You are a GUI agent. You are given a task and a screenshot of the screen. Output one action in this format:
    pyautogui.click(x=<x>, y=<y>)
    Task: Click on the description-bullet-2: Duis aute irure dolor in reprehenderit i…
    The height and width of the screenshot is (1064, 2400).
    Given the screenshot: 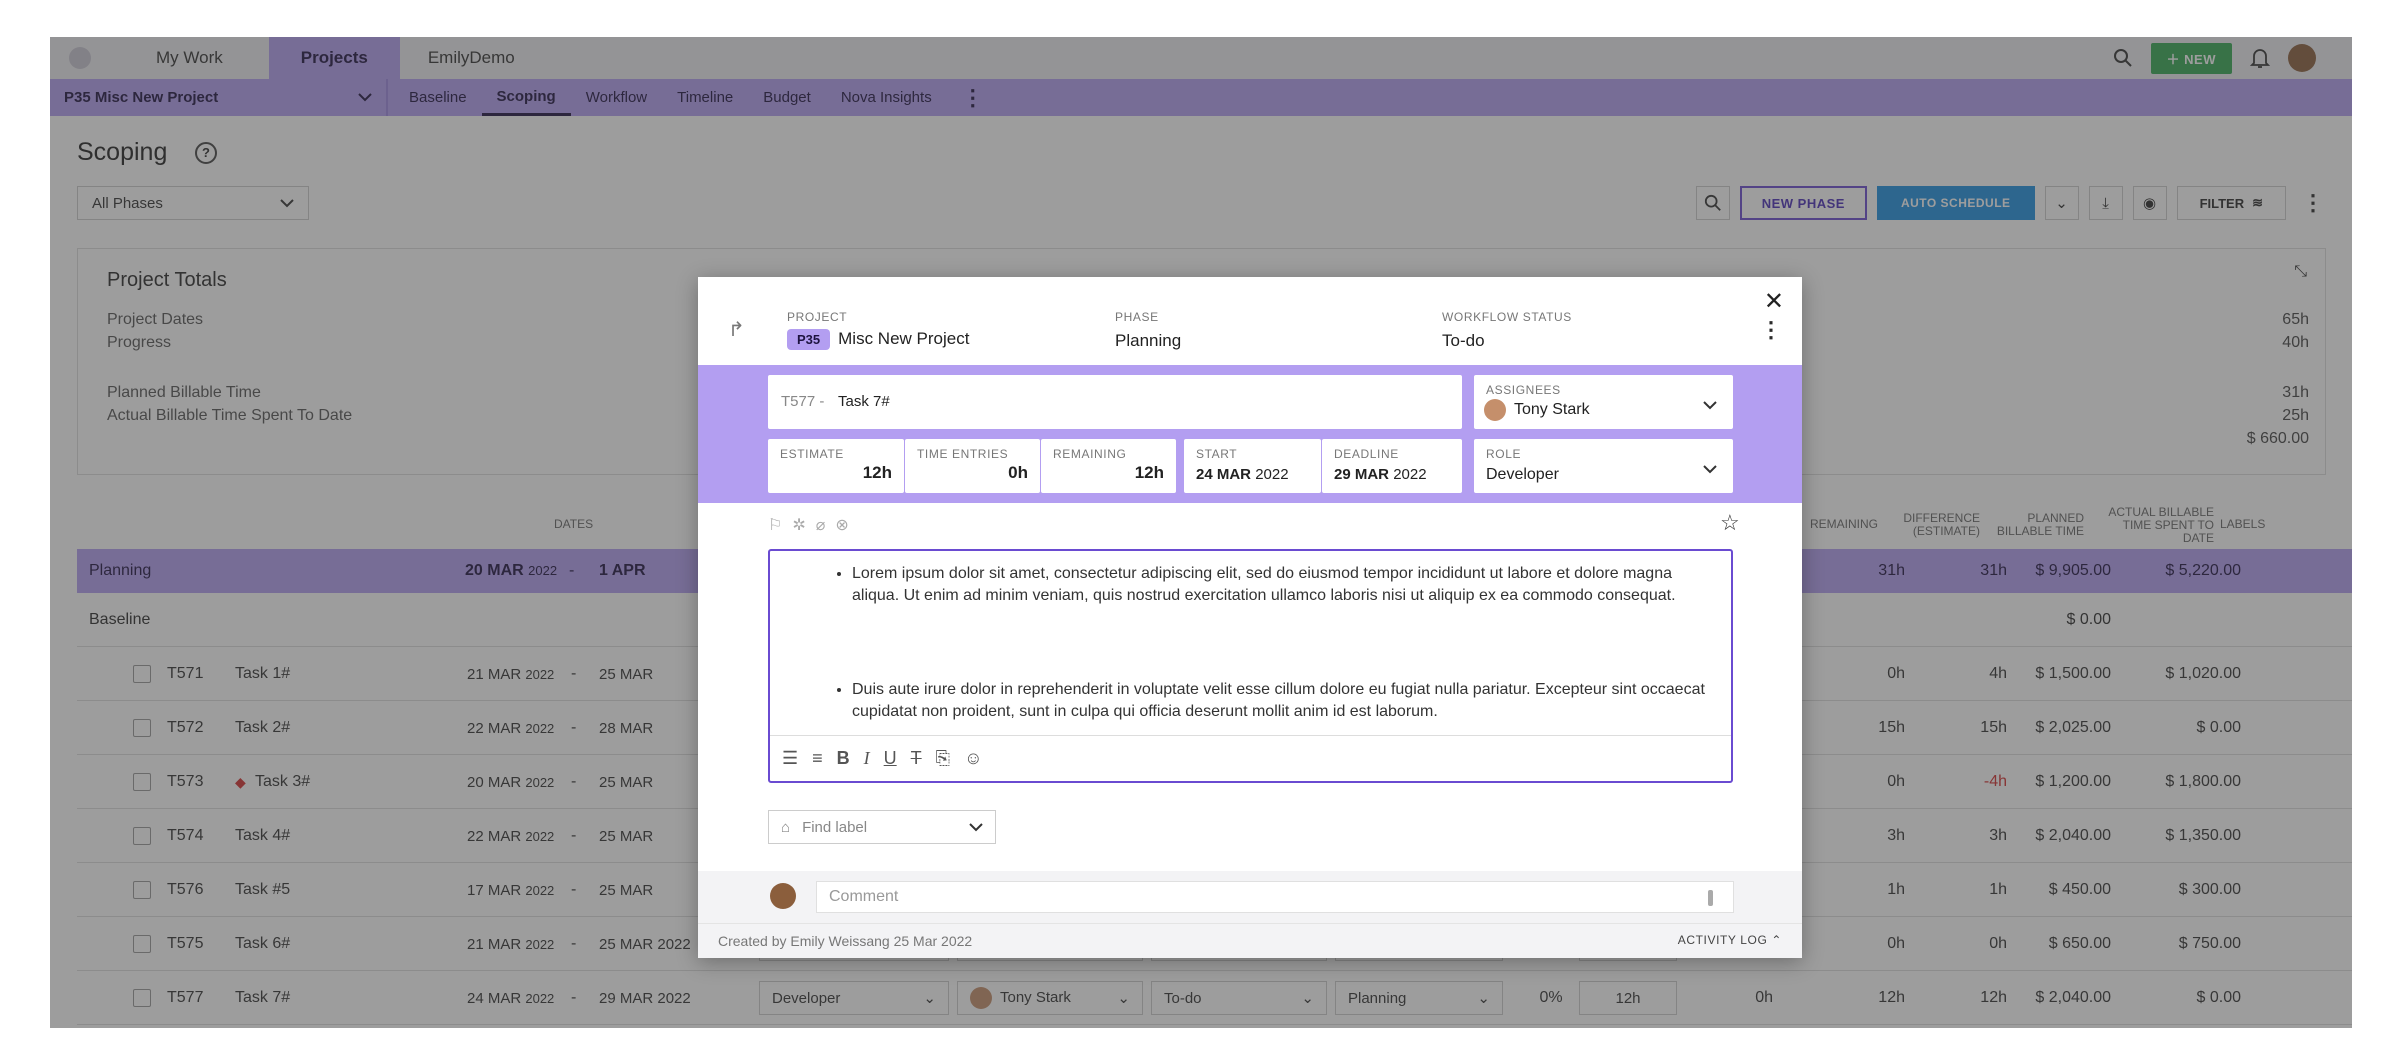 What is the action you would take?
    pyautogui.click(x=1270, y=701)
    